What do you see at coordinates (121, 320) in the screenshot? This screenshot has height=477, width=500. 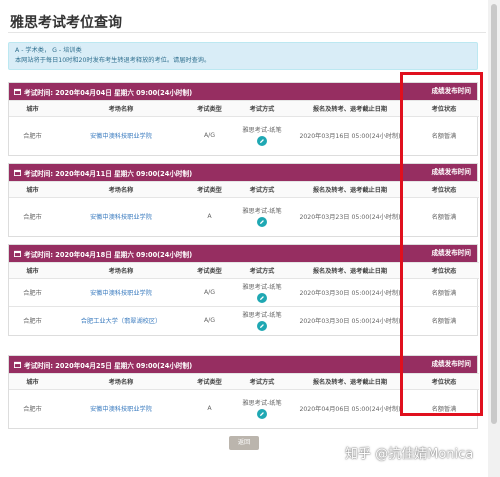 I see `venue-link: 合肥工业大学（翡翠湖校区）` at bounding box center [121, 320].